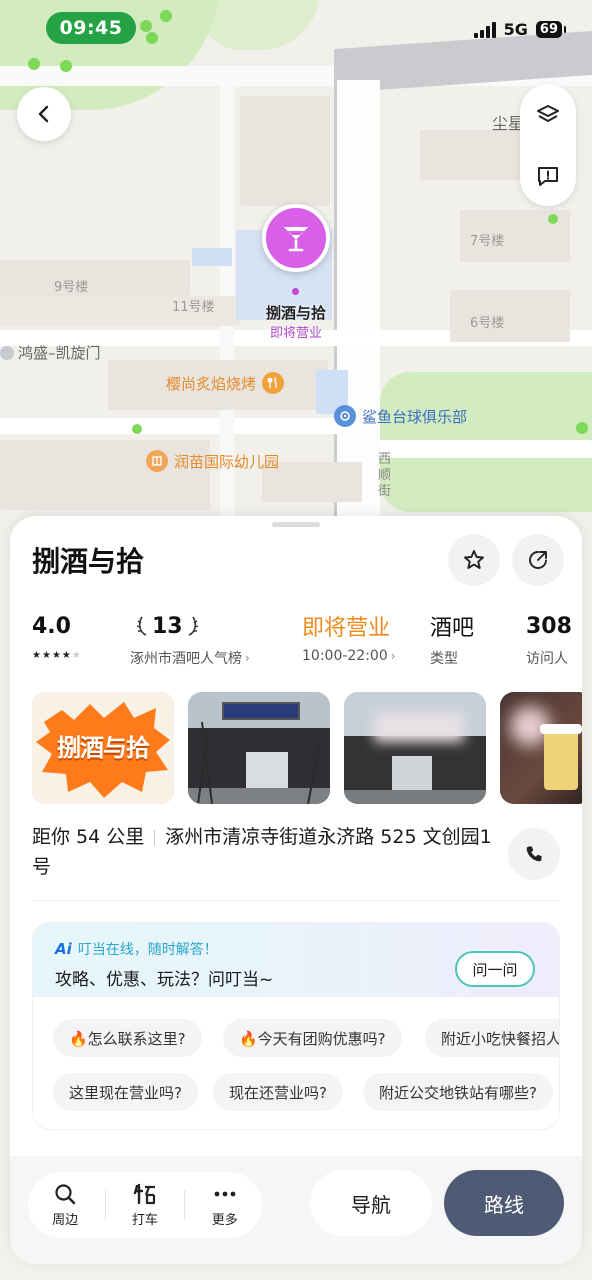 The width and height of the screenshot is (592, 1280). What do you see at coordinates (548, 145) in the screenshot?
I see `map-side-toolbar` at bounding box center [548, 145].